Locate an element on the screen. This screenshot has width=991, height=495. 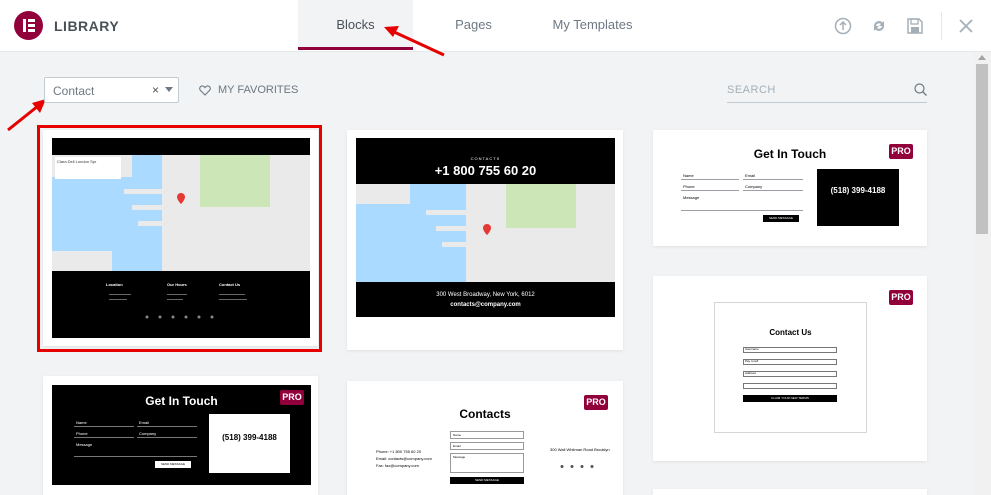
contact-info-line: Phone: +1 800 755 60 20 is located at coordinates (399, 451).